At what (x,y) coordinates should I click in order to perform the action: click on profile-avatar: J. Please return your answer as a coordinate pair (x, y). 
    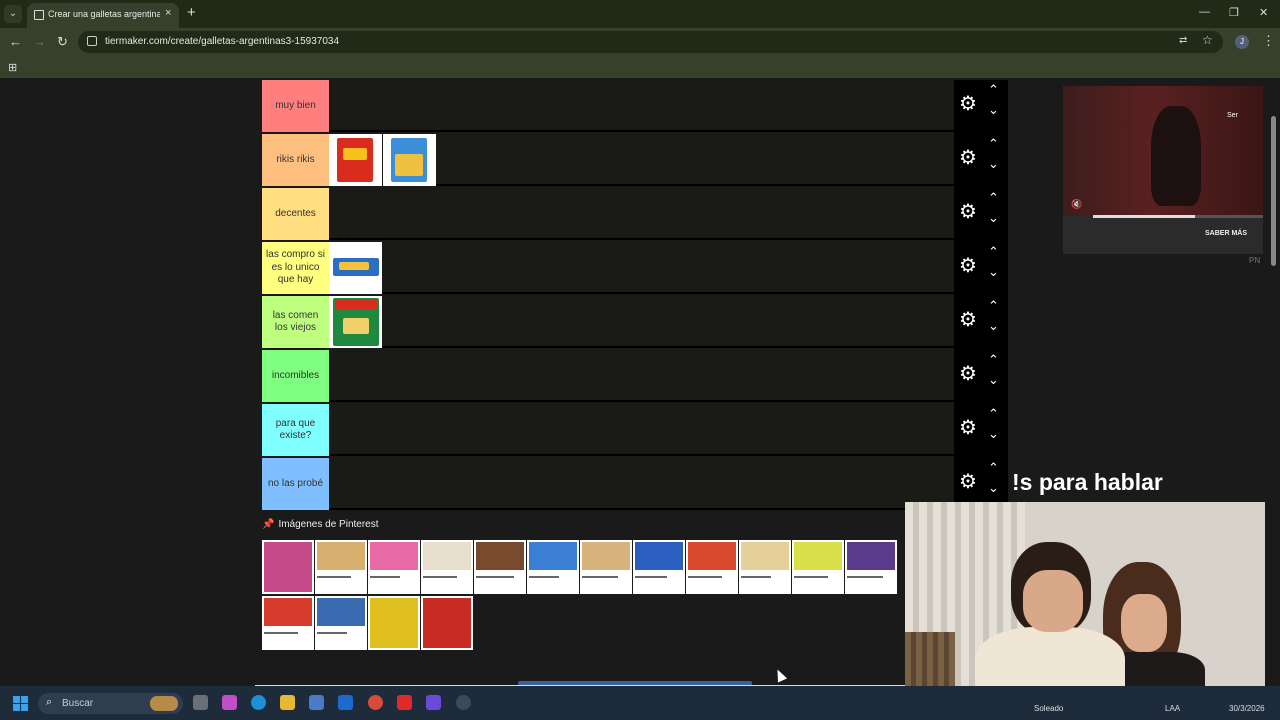
    Looking at the image, I should click on (1242, 42).